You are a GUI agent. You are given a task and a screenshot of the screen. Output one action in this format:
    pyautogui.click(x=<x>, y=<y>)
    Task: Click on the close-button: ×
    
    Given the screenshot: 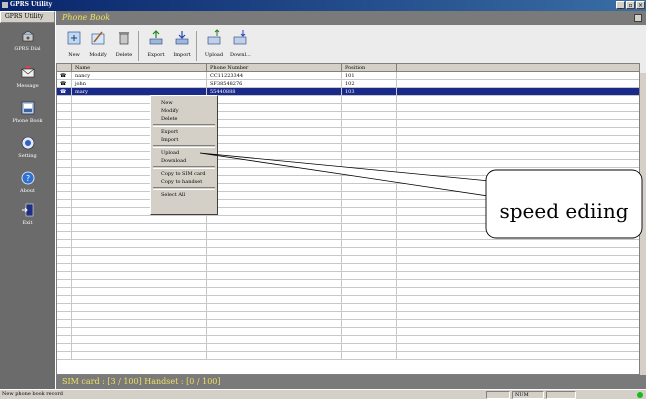 What is the action you would take?
    pyautogui.click(x=640, y=5)
    